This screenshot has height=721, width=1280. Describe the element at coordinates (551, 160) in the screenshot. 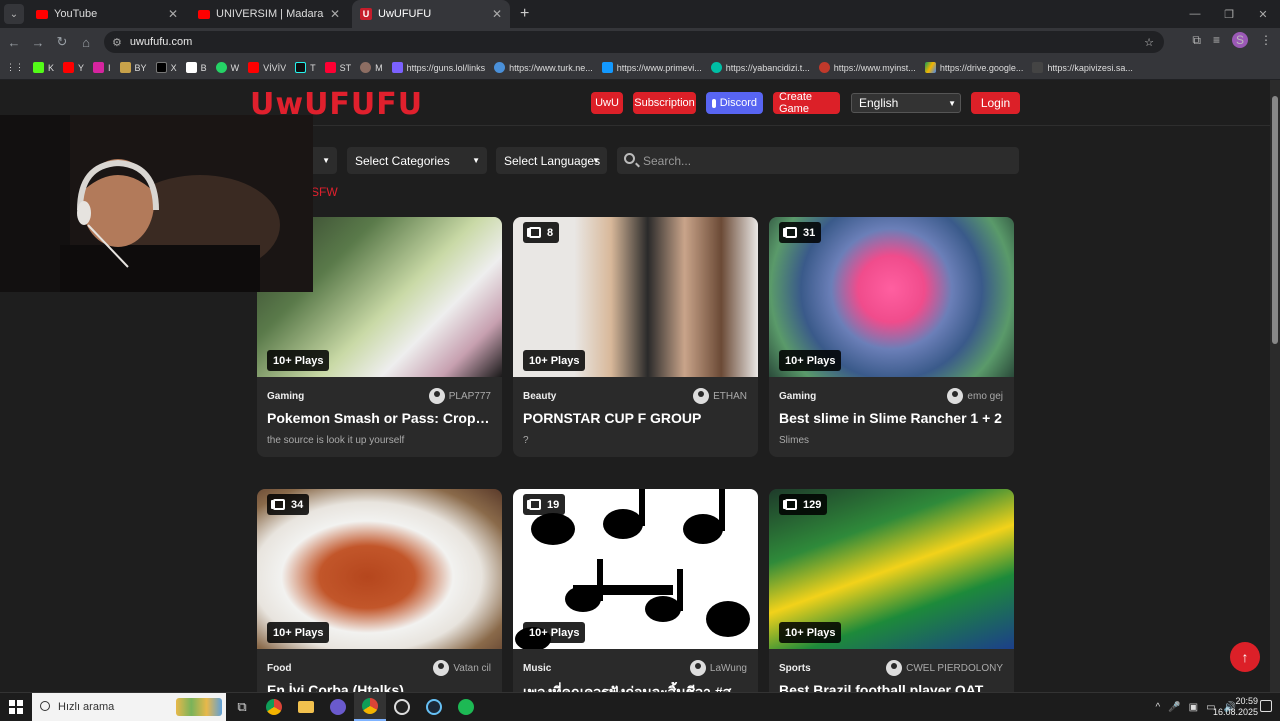

I see `languages-select: Select Languages ▼` at that location.